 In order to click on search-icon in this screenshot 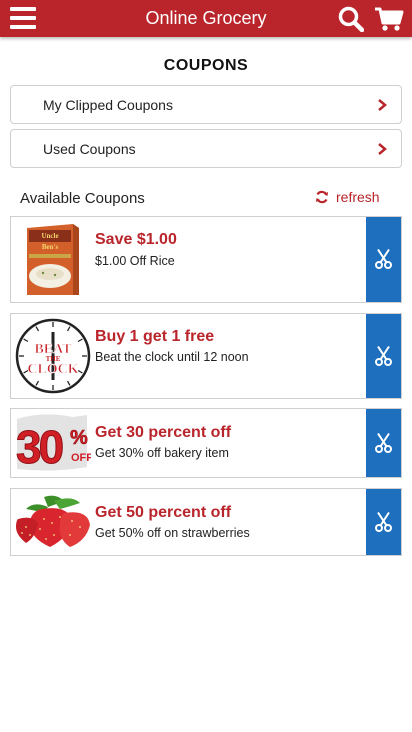, I will do `click(351, 19)`.